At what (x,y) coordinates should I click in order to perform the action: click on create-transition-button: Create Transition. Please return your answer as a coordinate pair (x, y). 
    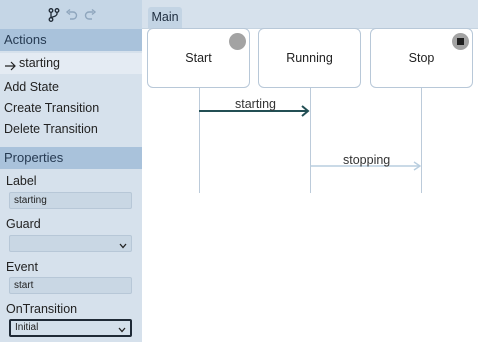
    Looking at the image, I should click on (71, 108).